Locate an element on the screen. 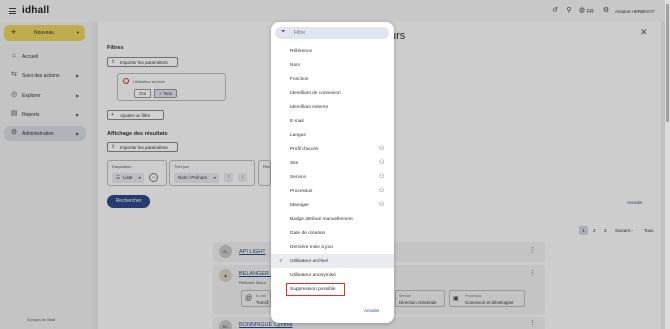  dropdown-option: Badge attribué manuellement is located at coordinates (332, 219).